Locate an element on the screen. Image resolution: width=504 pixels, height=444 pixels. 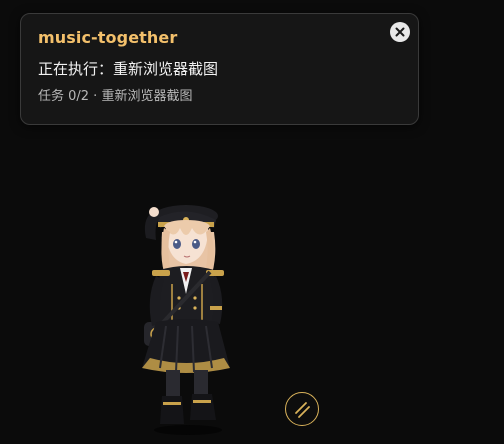
close-icon is located at coordinates (400, 32).